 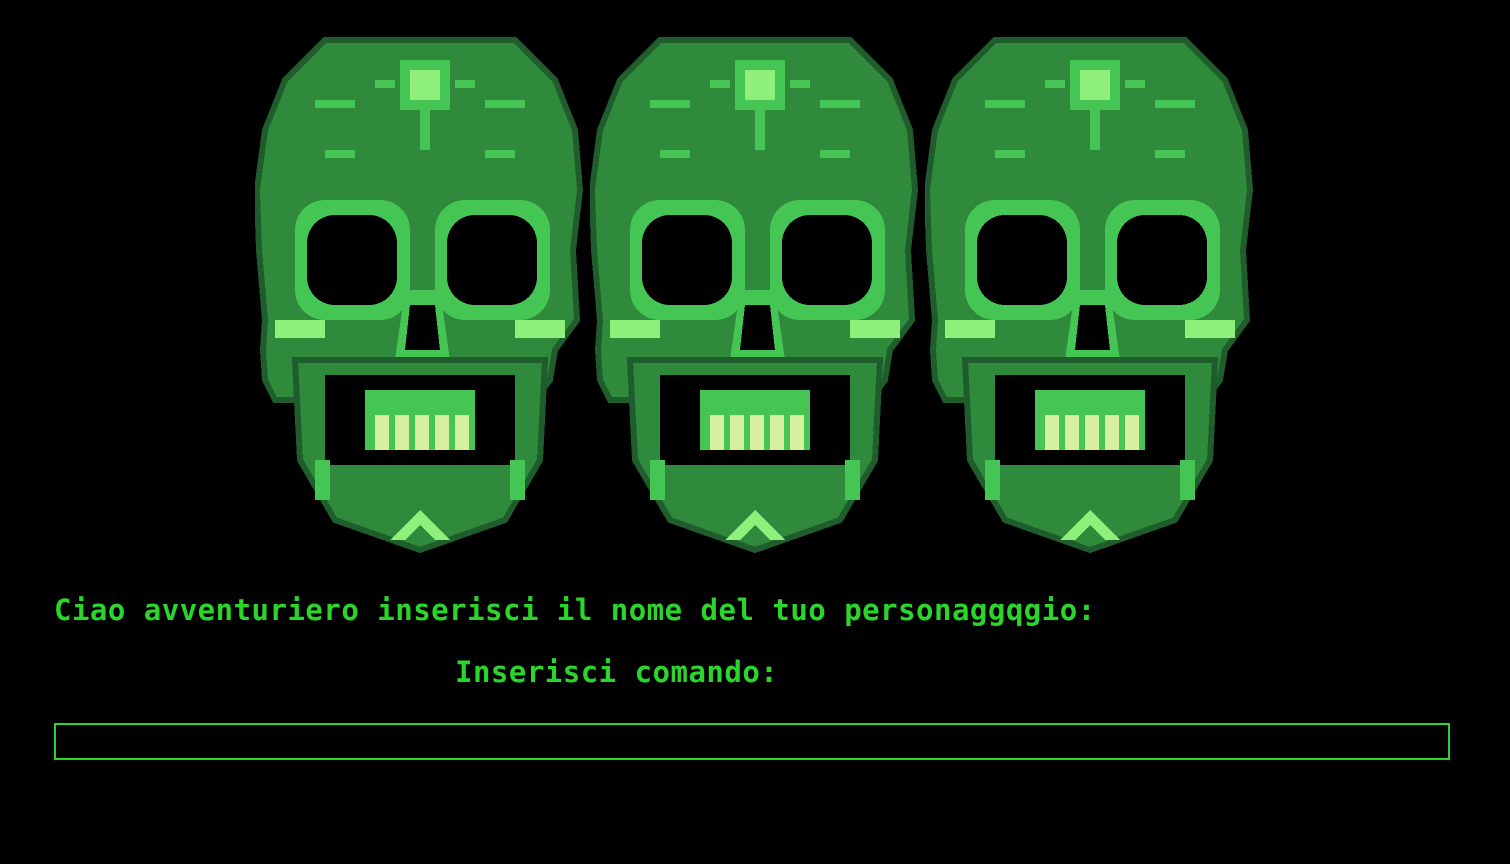 What do you see at coordinates (1090, 290) in the screenshot?
I see `skull-image-right` at bounding box center [1090, 290].